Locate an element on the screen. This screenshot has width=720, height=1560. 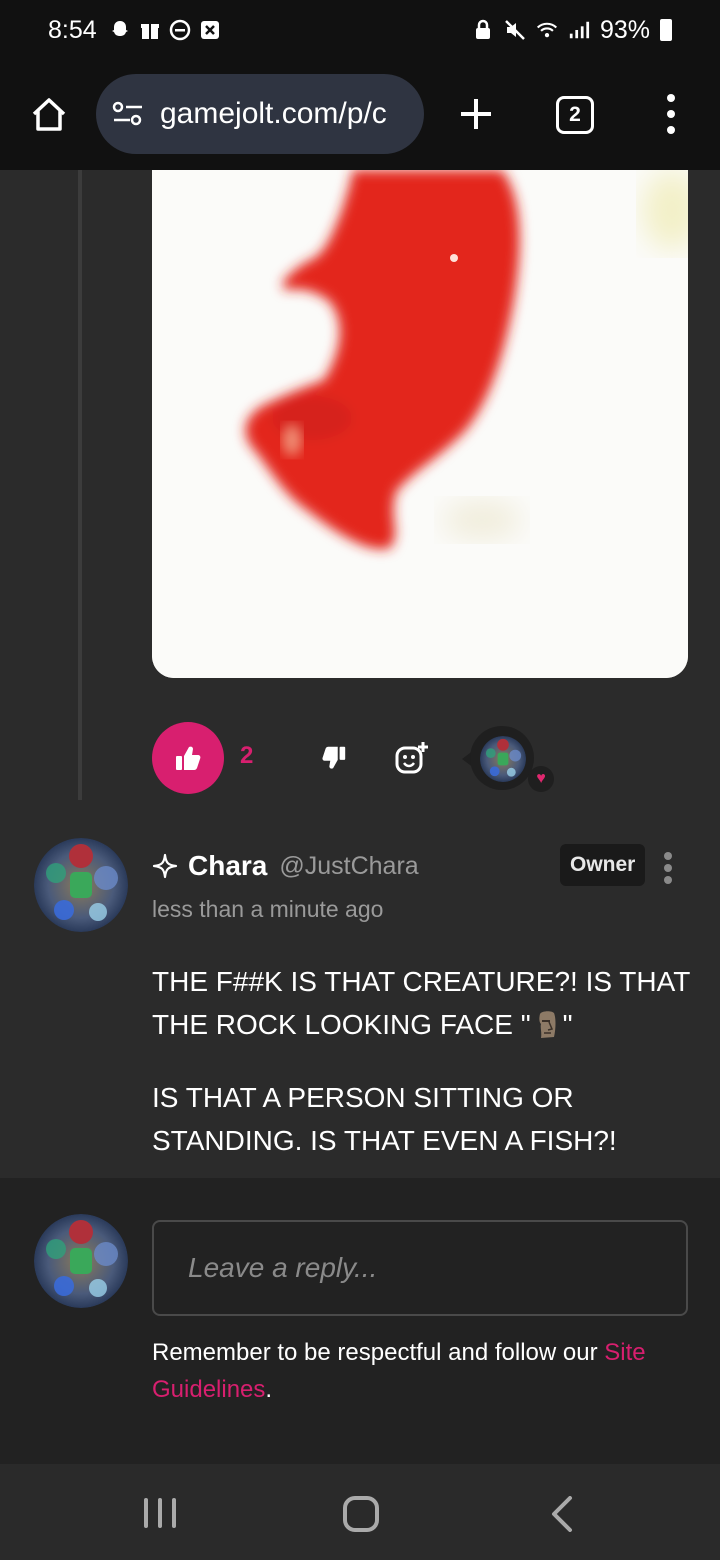
browser-menu-button is located at coordinates (671, 114).